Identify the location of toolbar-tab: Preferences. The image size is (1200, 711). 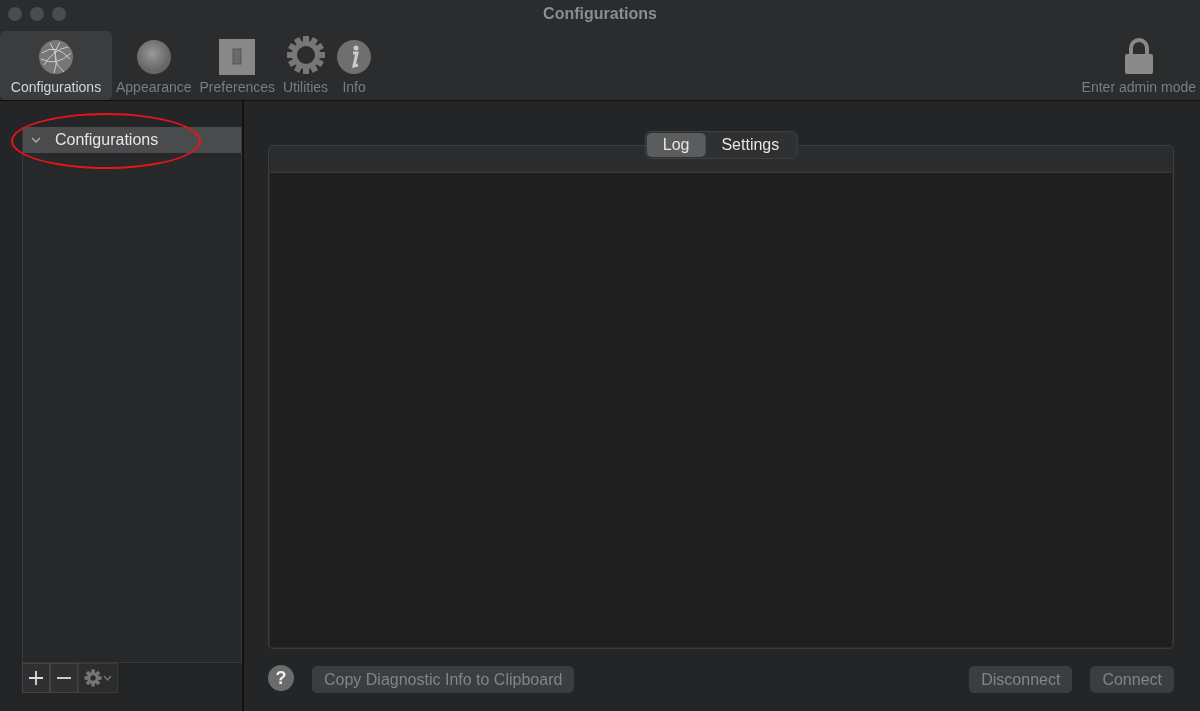
(237, 65).